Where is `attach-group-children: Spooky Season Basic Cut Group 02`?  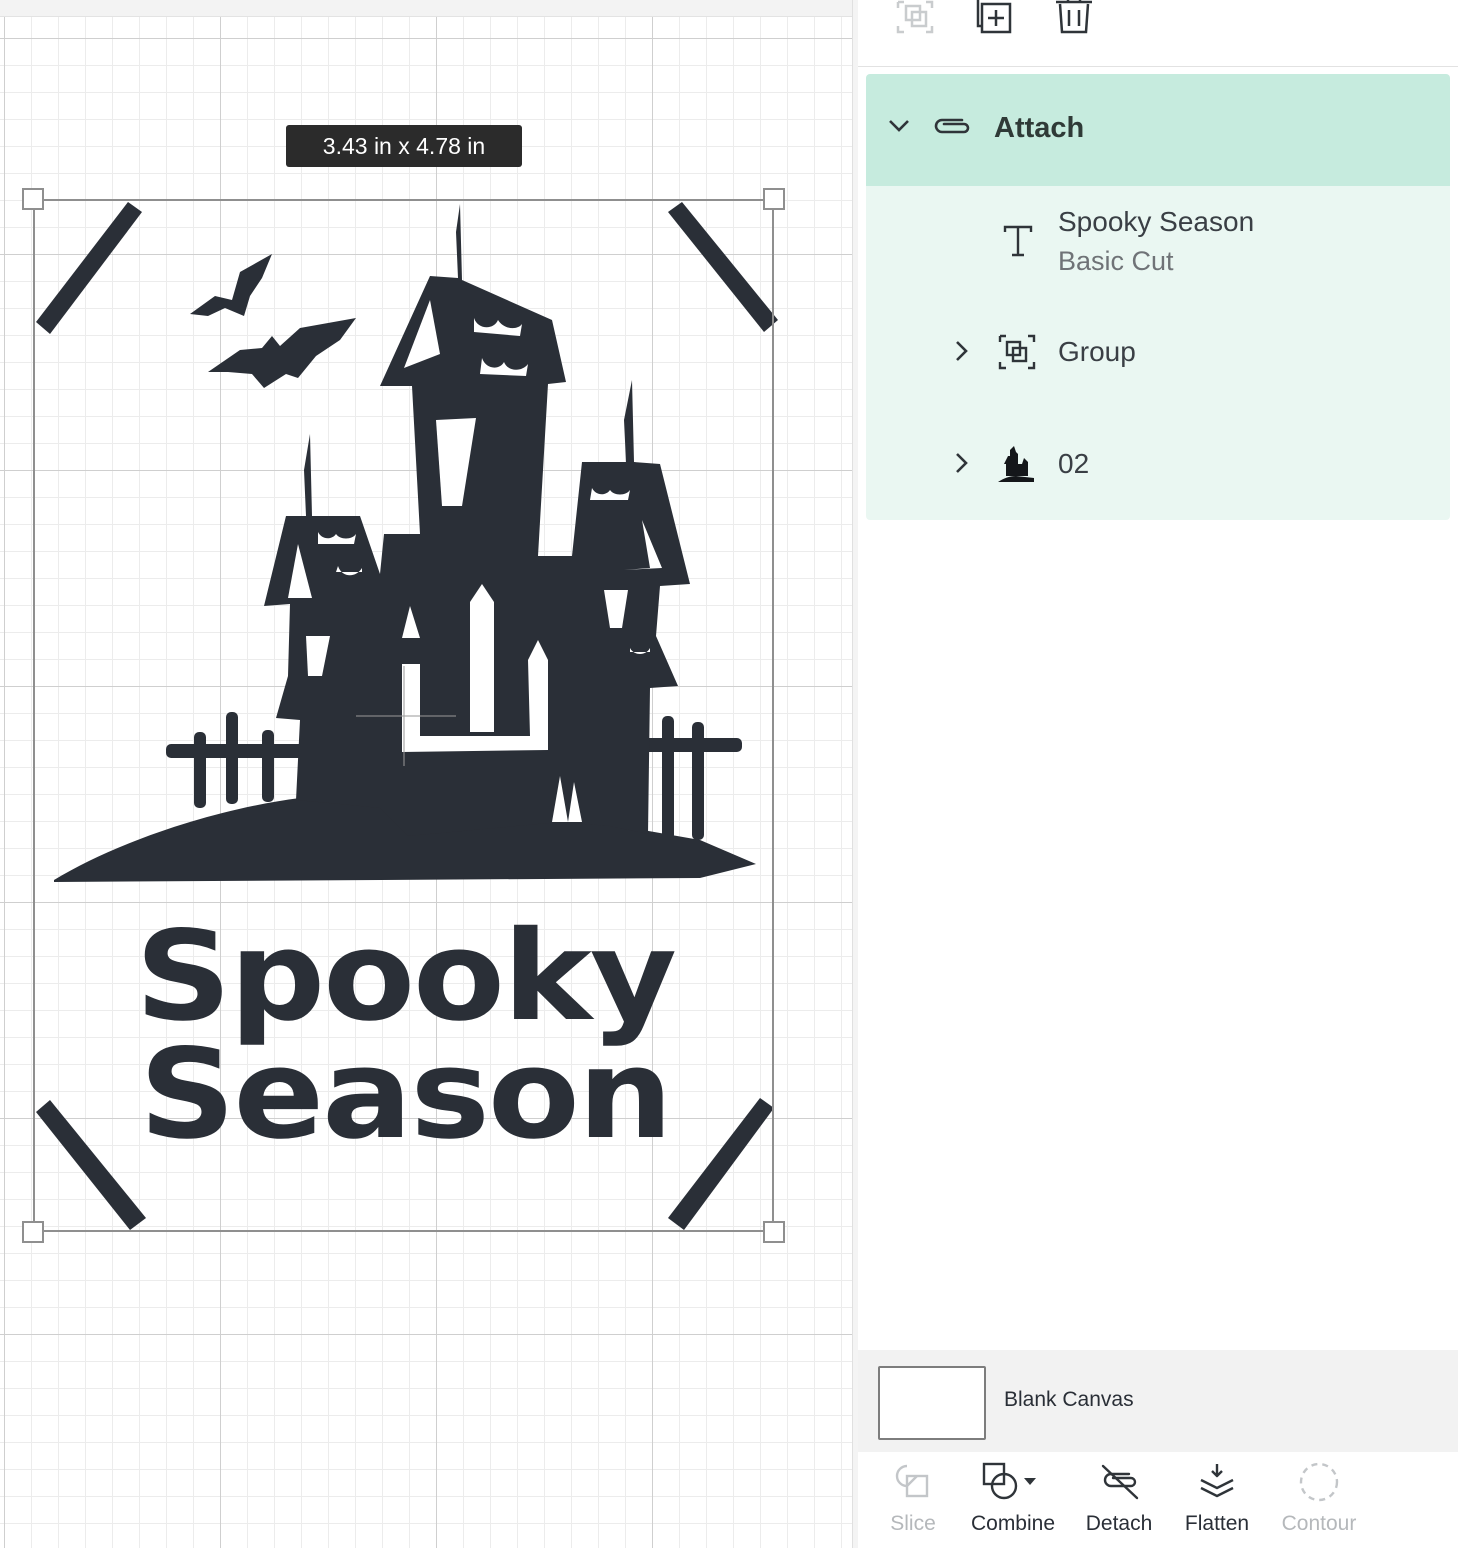
attach-group-children: Spooky Season Basic Cut Group 02 is located at coordinates (1158, 353).